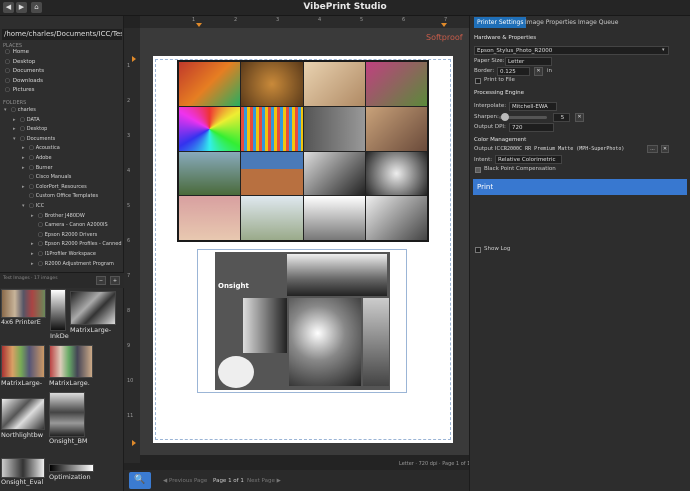 The width and height of the screenshot is (690, 491). I want to click on output-dpi-select: 720, so click(531, 127).